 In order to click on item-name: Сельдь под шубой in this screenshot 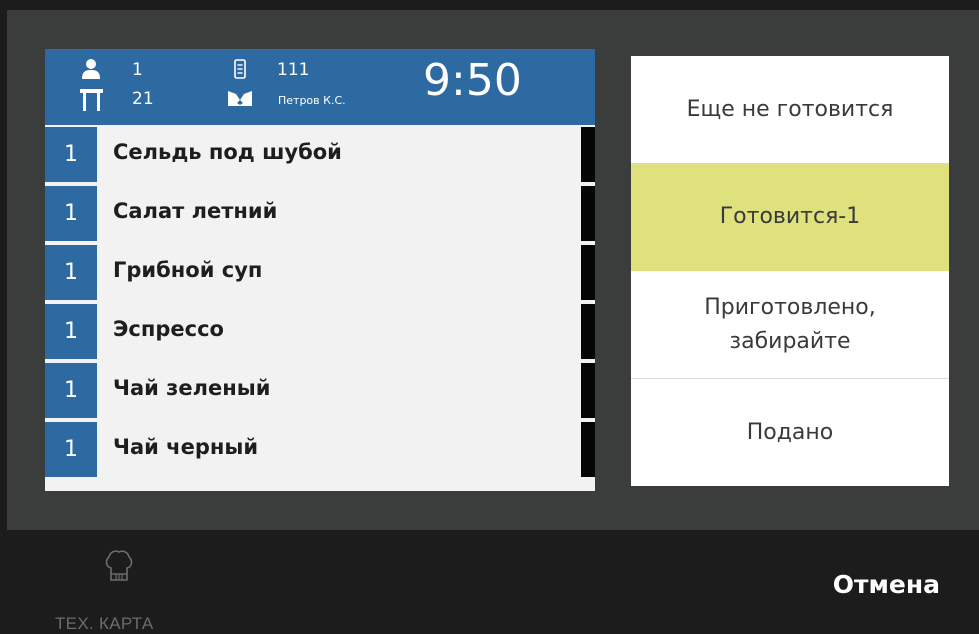, I will do `click(227, 152)`.